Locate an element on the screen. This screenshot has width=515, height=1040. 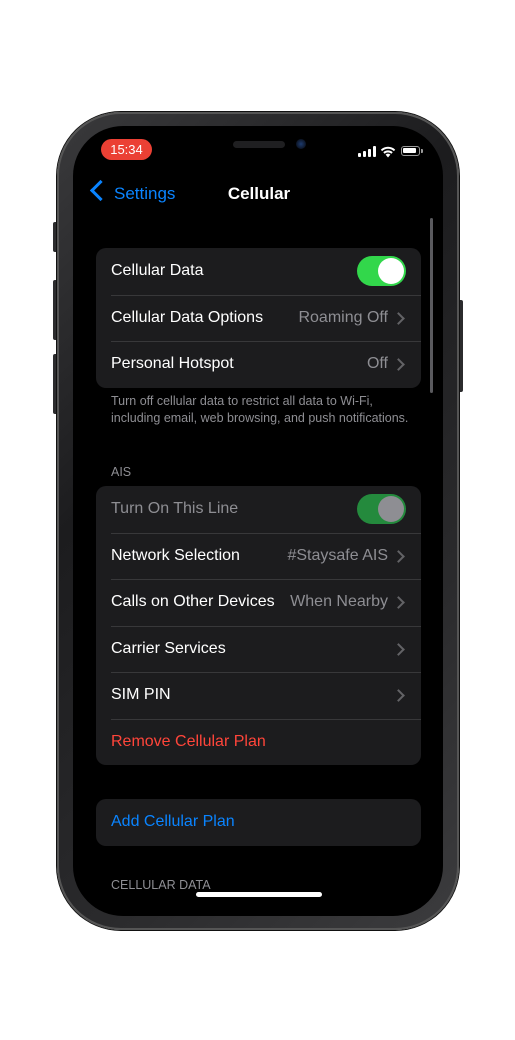
personal-hotspot-row: Personal Hotspot Off is located at coordinates (258, 364).